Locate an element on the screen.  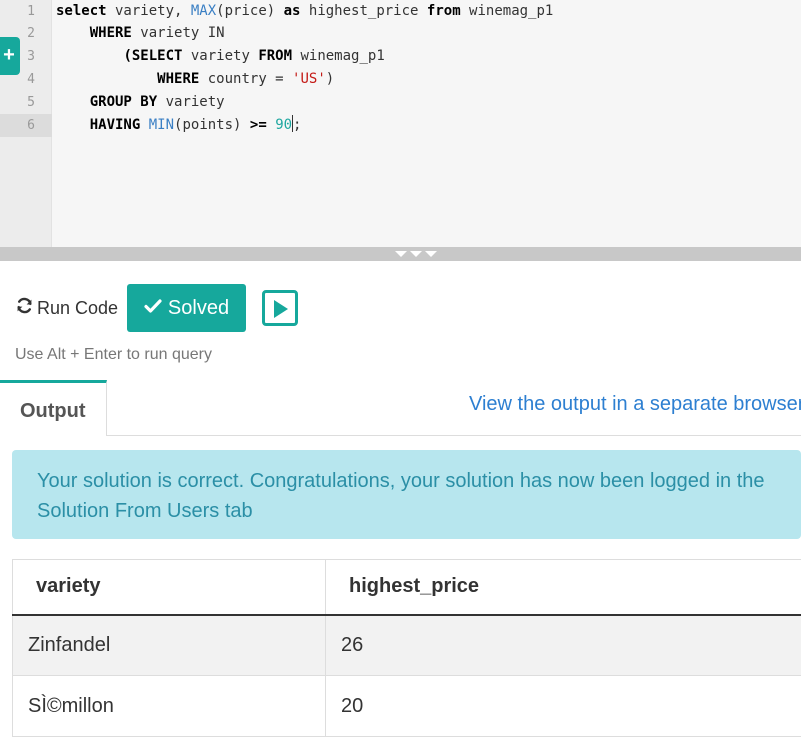
solved-button: Solved is located at coordinates (186, 308).